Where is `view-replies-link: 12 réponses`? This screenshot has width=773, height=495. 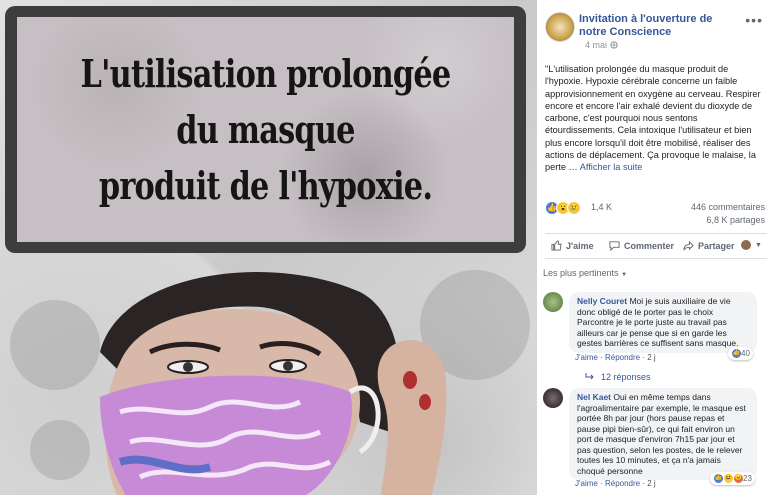
view-replies-link: 12 réponses is located at coordinates (618, 377).